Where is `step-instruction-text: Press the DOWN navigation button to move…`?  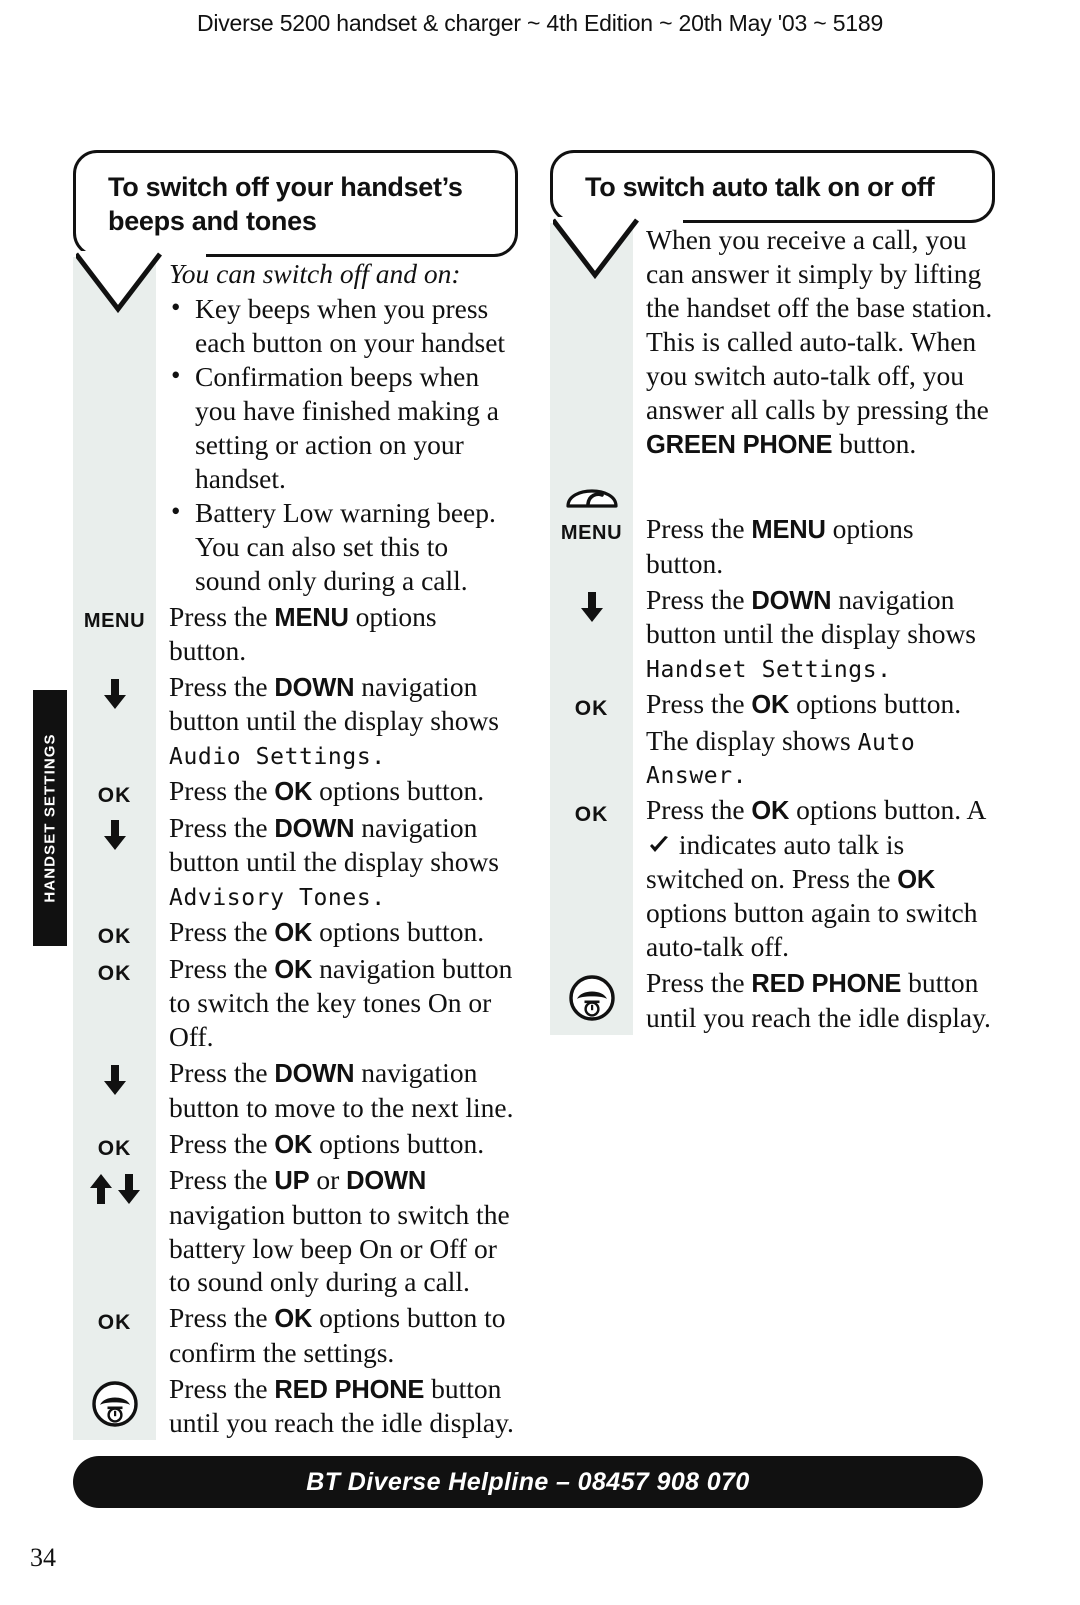
step-instruction-text: Press the DOWN navigation button to move… is located at coordinates (337, 1090).